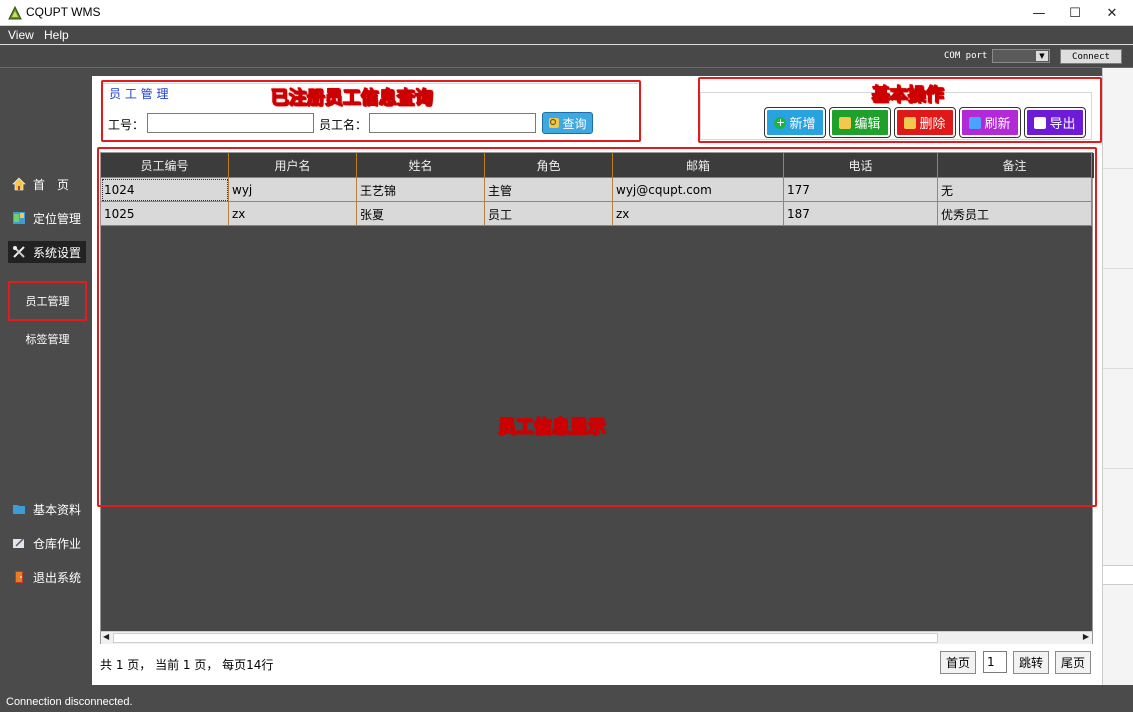 The image size is (1133, 712). I want to click on sidebar-item-label: 定位管理, so click(57, 218).